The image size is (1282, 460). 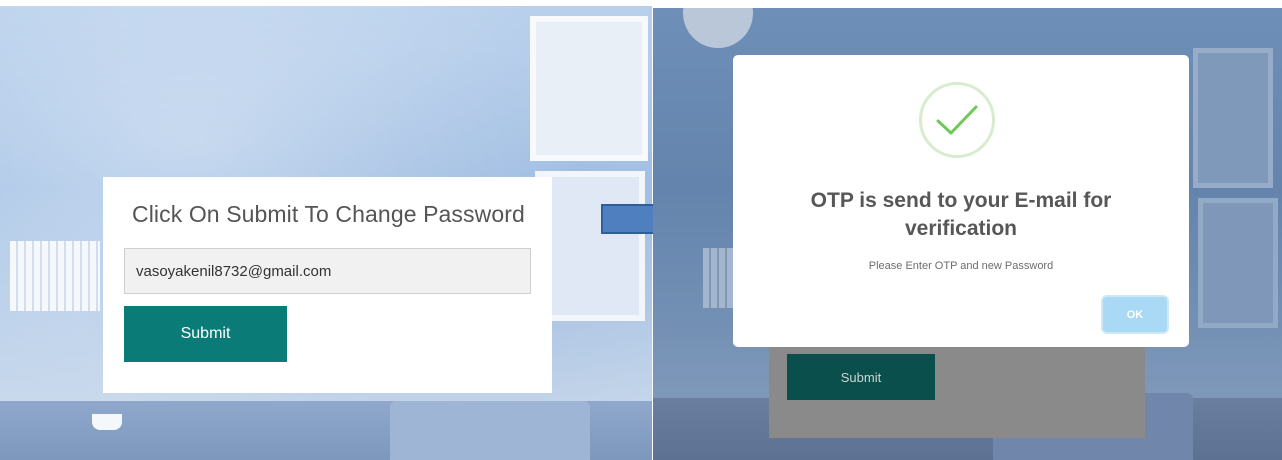 I want to click on lamp, so click(x=718, y=28).